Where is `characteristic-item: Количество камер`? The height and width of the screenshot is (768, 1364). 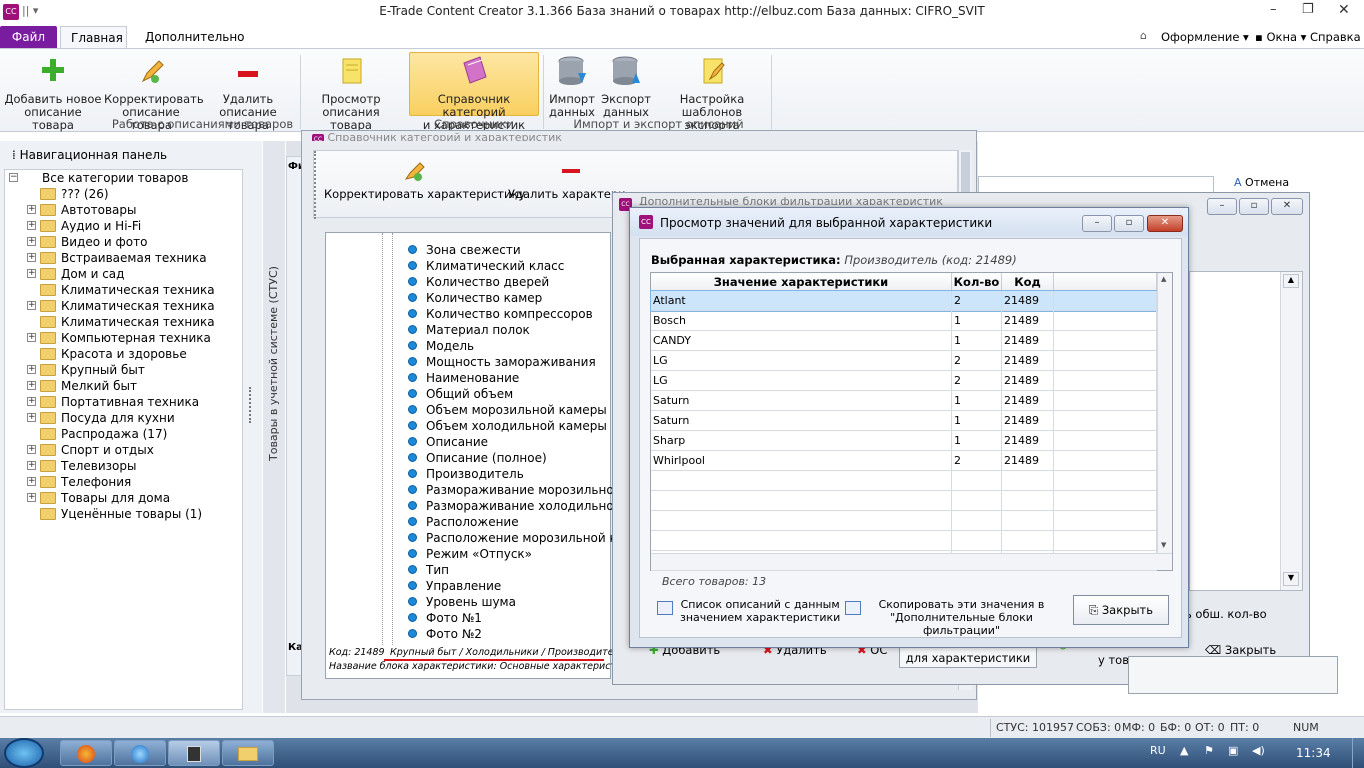 characteristic-item: Количество камер is located at coordinates (484, 298).